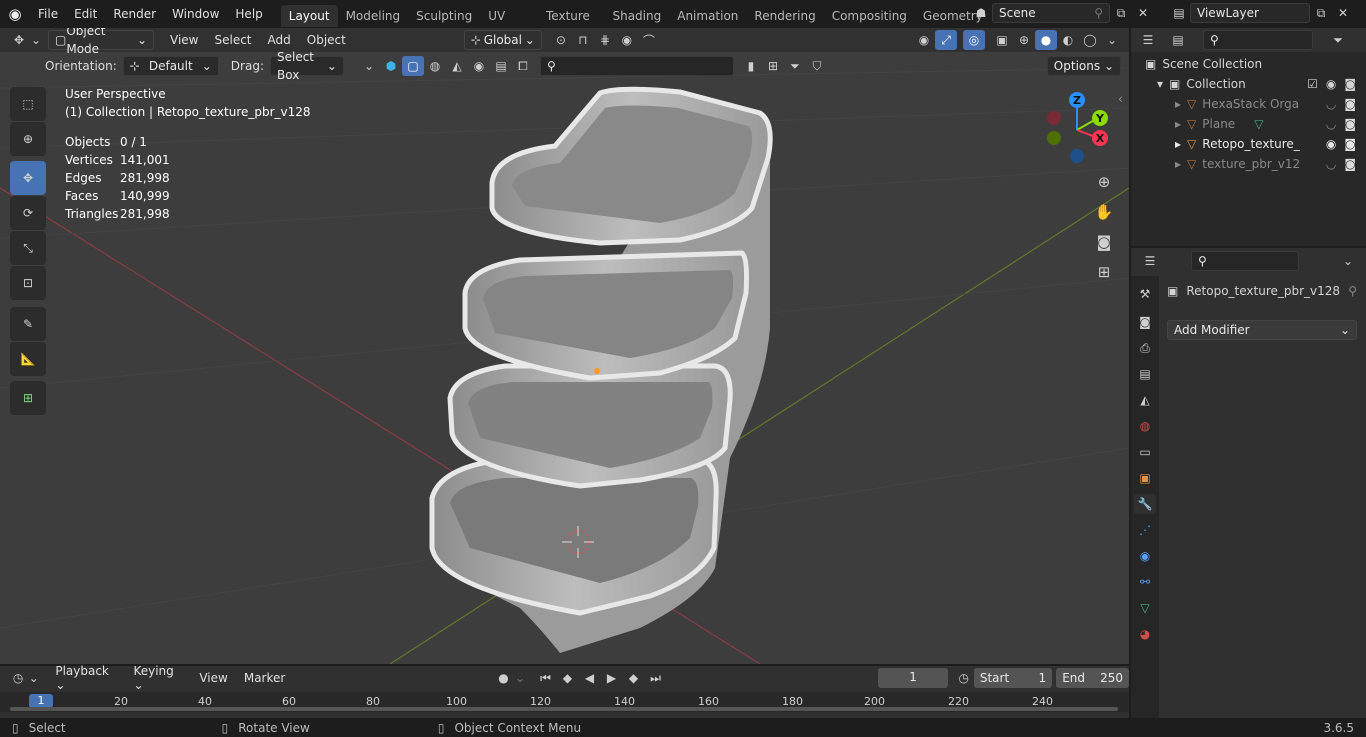 Image resolution: width=1366 pixels, height=737 pixels. I want to click on shading-wireframe-icon: ⊕, so click(1024, 40).